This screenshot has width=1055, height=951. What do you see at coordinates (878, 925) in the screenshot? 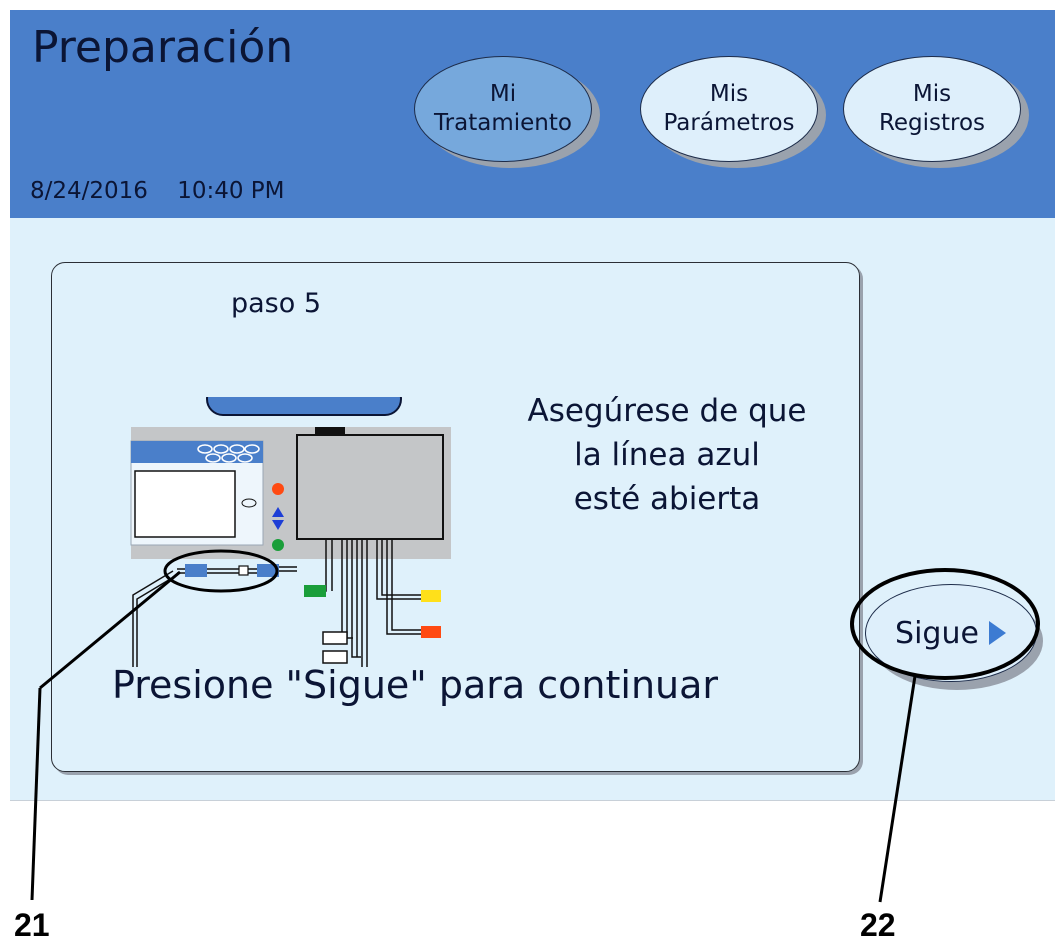
I see `callout-number-22: 22` at bounding box center [878, 925].